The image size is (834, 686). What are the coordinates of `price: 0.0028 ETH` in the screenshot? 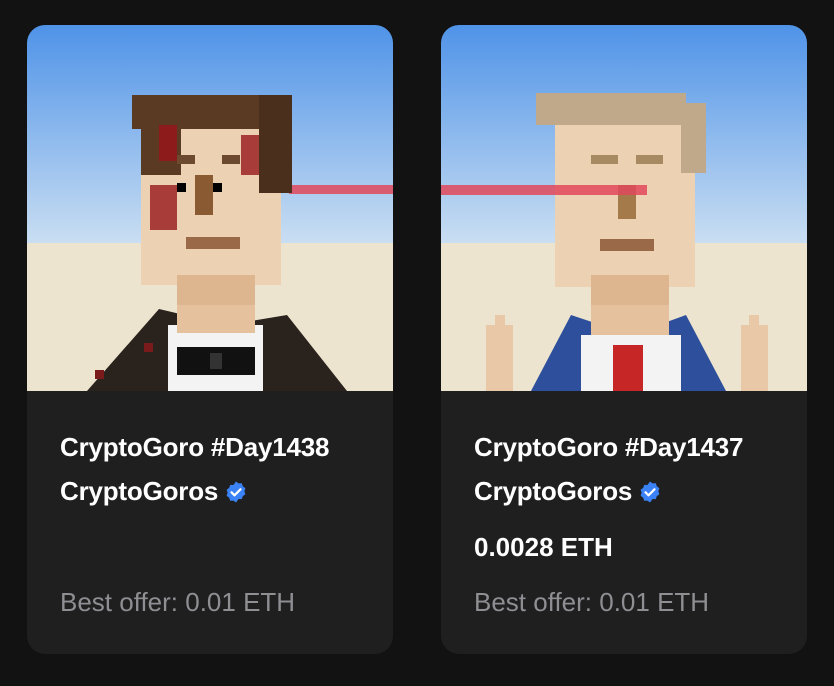 It's located at (543, 547).